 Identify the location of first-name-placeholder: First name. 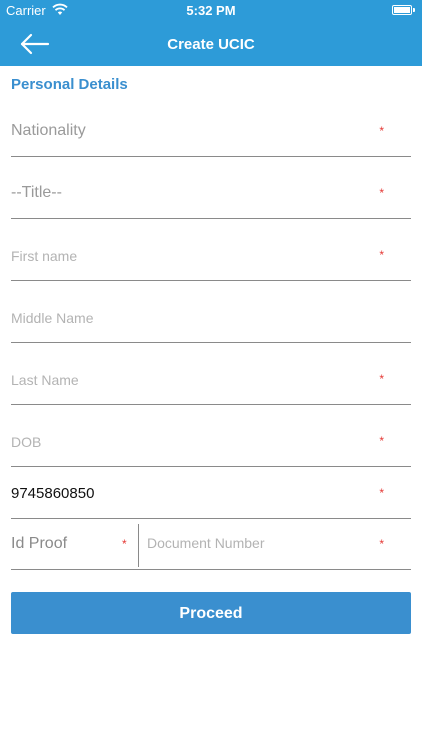
(44, 256).